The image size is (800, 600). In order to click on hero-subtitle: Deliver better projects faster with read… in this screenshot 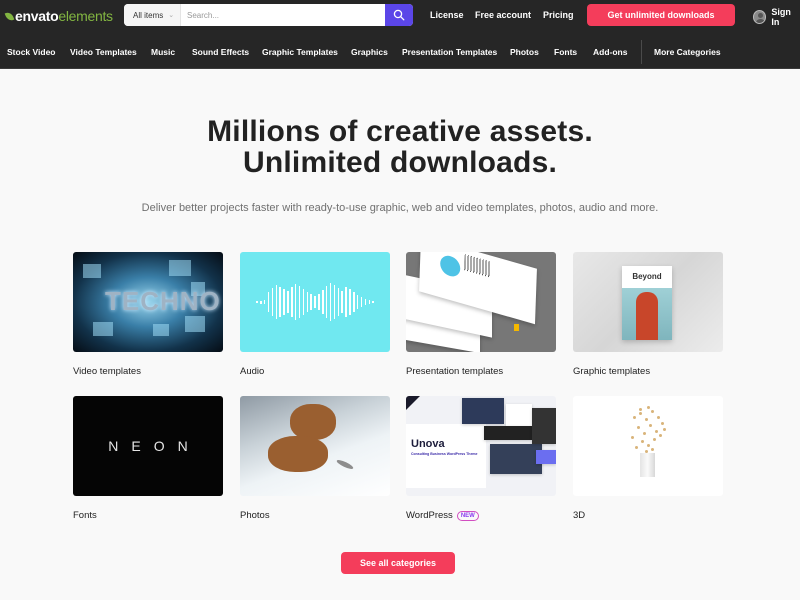, I will do `click(400, 208)`.